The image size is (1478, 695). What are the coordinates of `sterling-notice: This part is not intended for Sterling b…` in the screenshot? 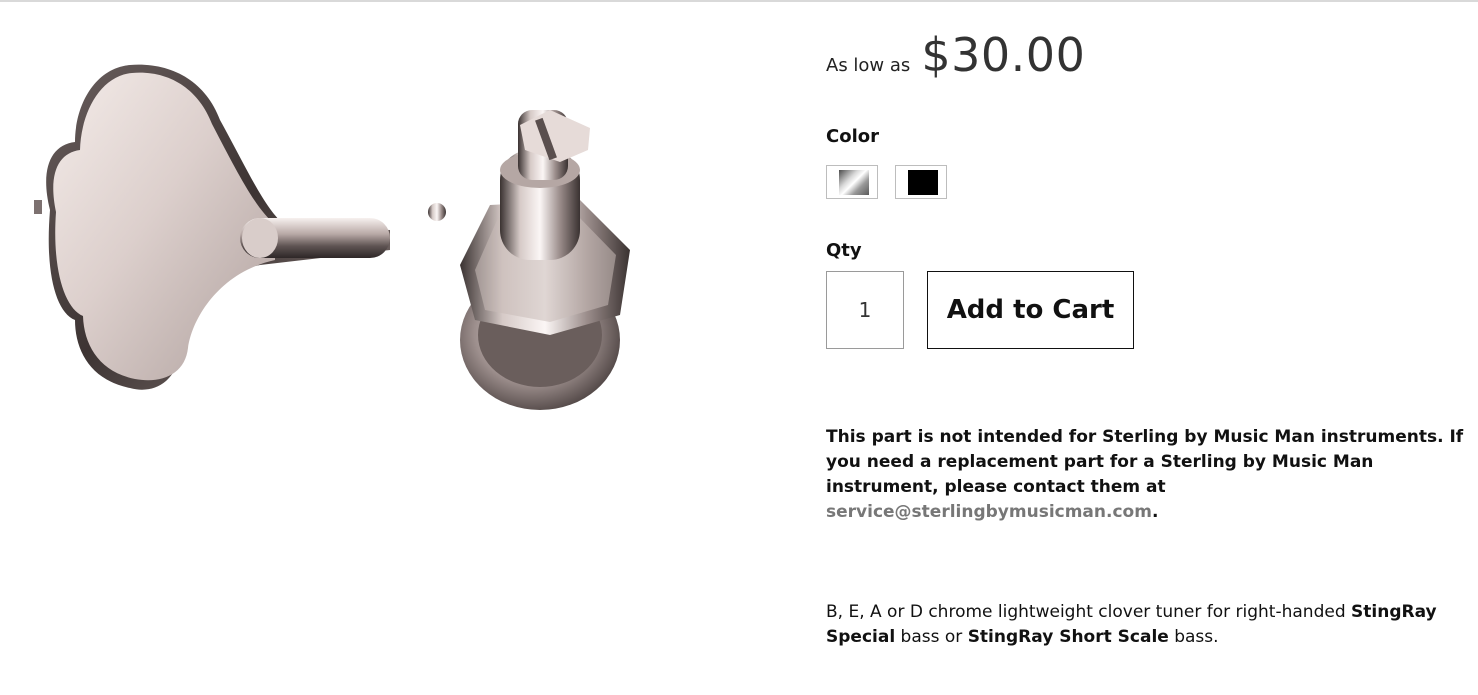 It's located at (1146, 475).